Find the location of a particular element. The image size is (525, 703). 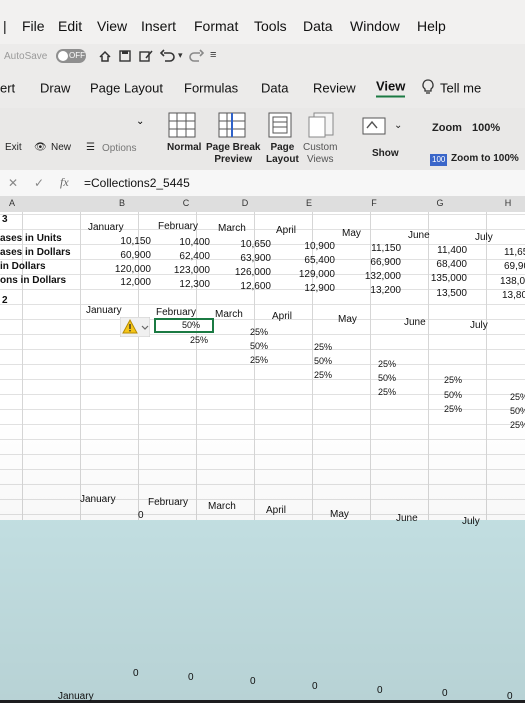

cancel-icon: ✕ is located at coordinates (13, 183).